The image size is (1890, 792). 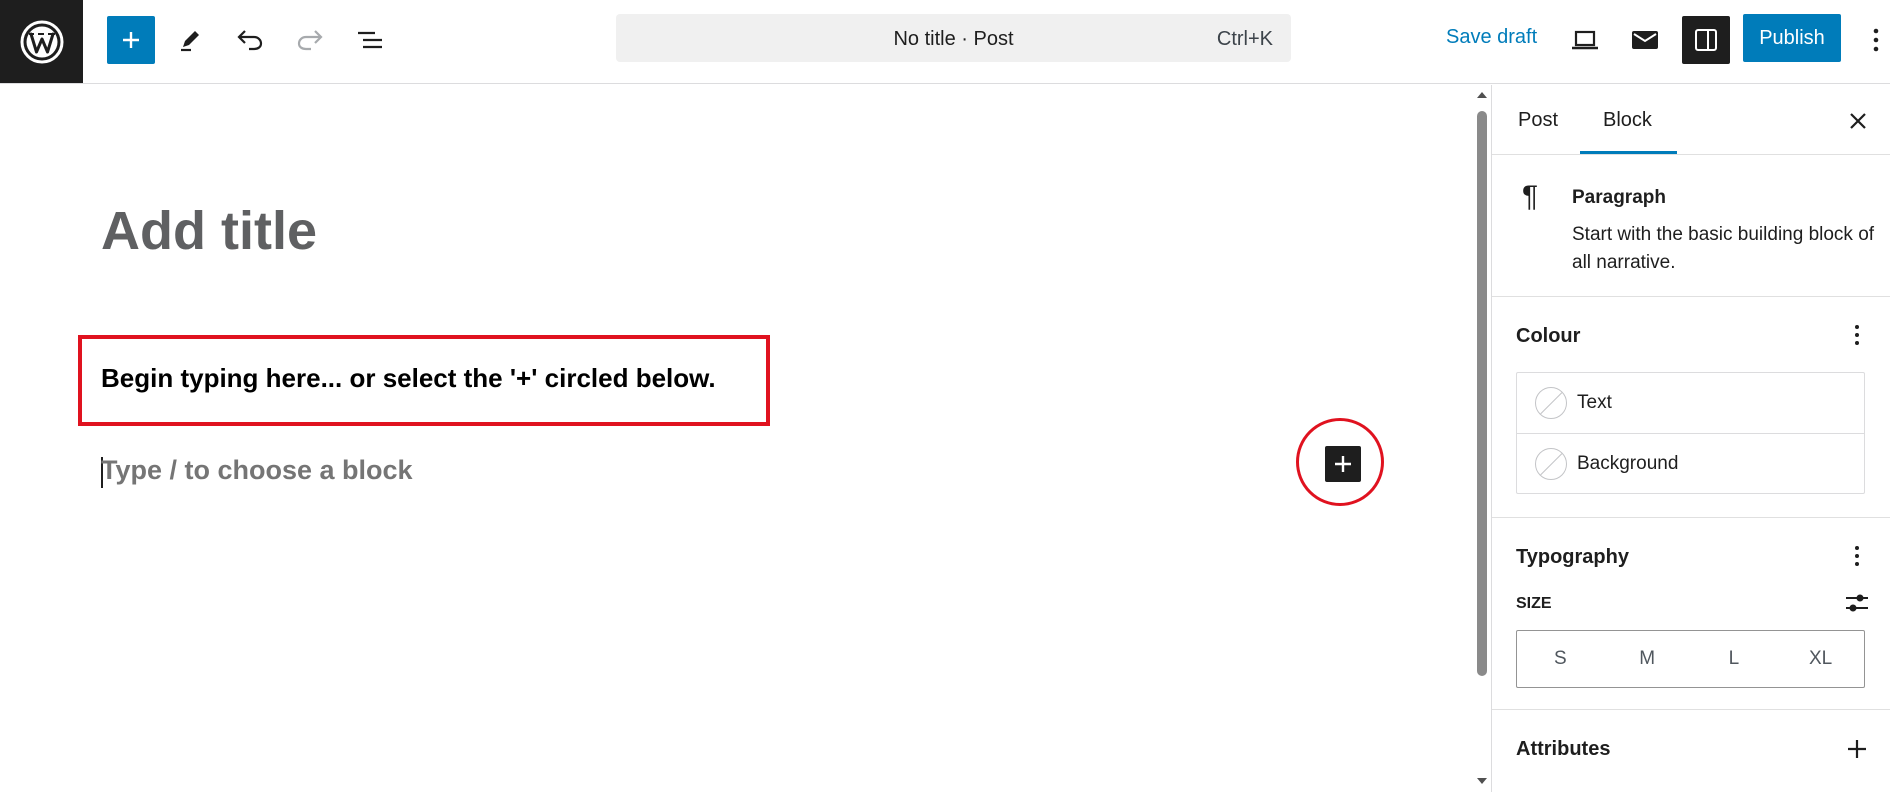 I want to click on envelope-icon, so click(x=1645, y=40).